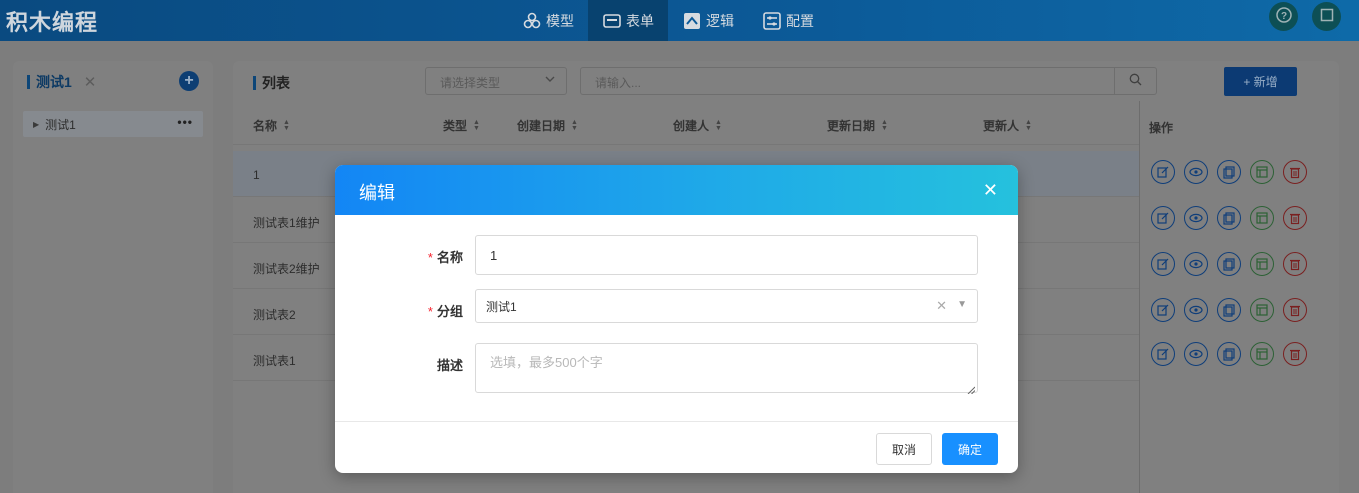 The width and height of the screenshot is (1359, 493). Describe the element at coordinates (541, 126) in the screenshot. I see `column-label: 创建日期` at that location.